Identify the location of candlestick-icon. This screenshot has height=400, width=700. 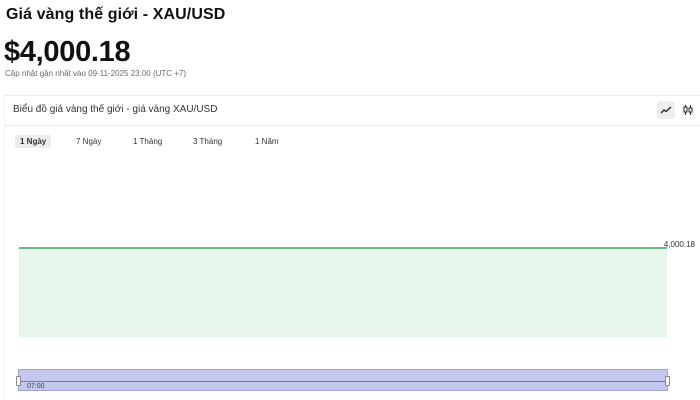
(688, 110).